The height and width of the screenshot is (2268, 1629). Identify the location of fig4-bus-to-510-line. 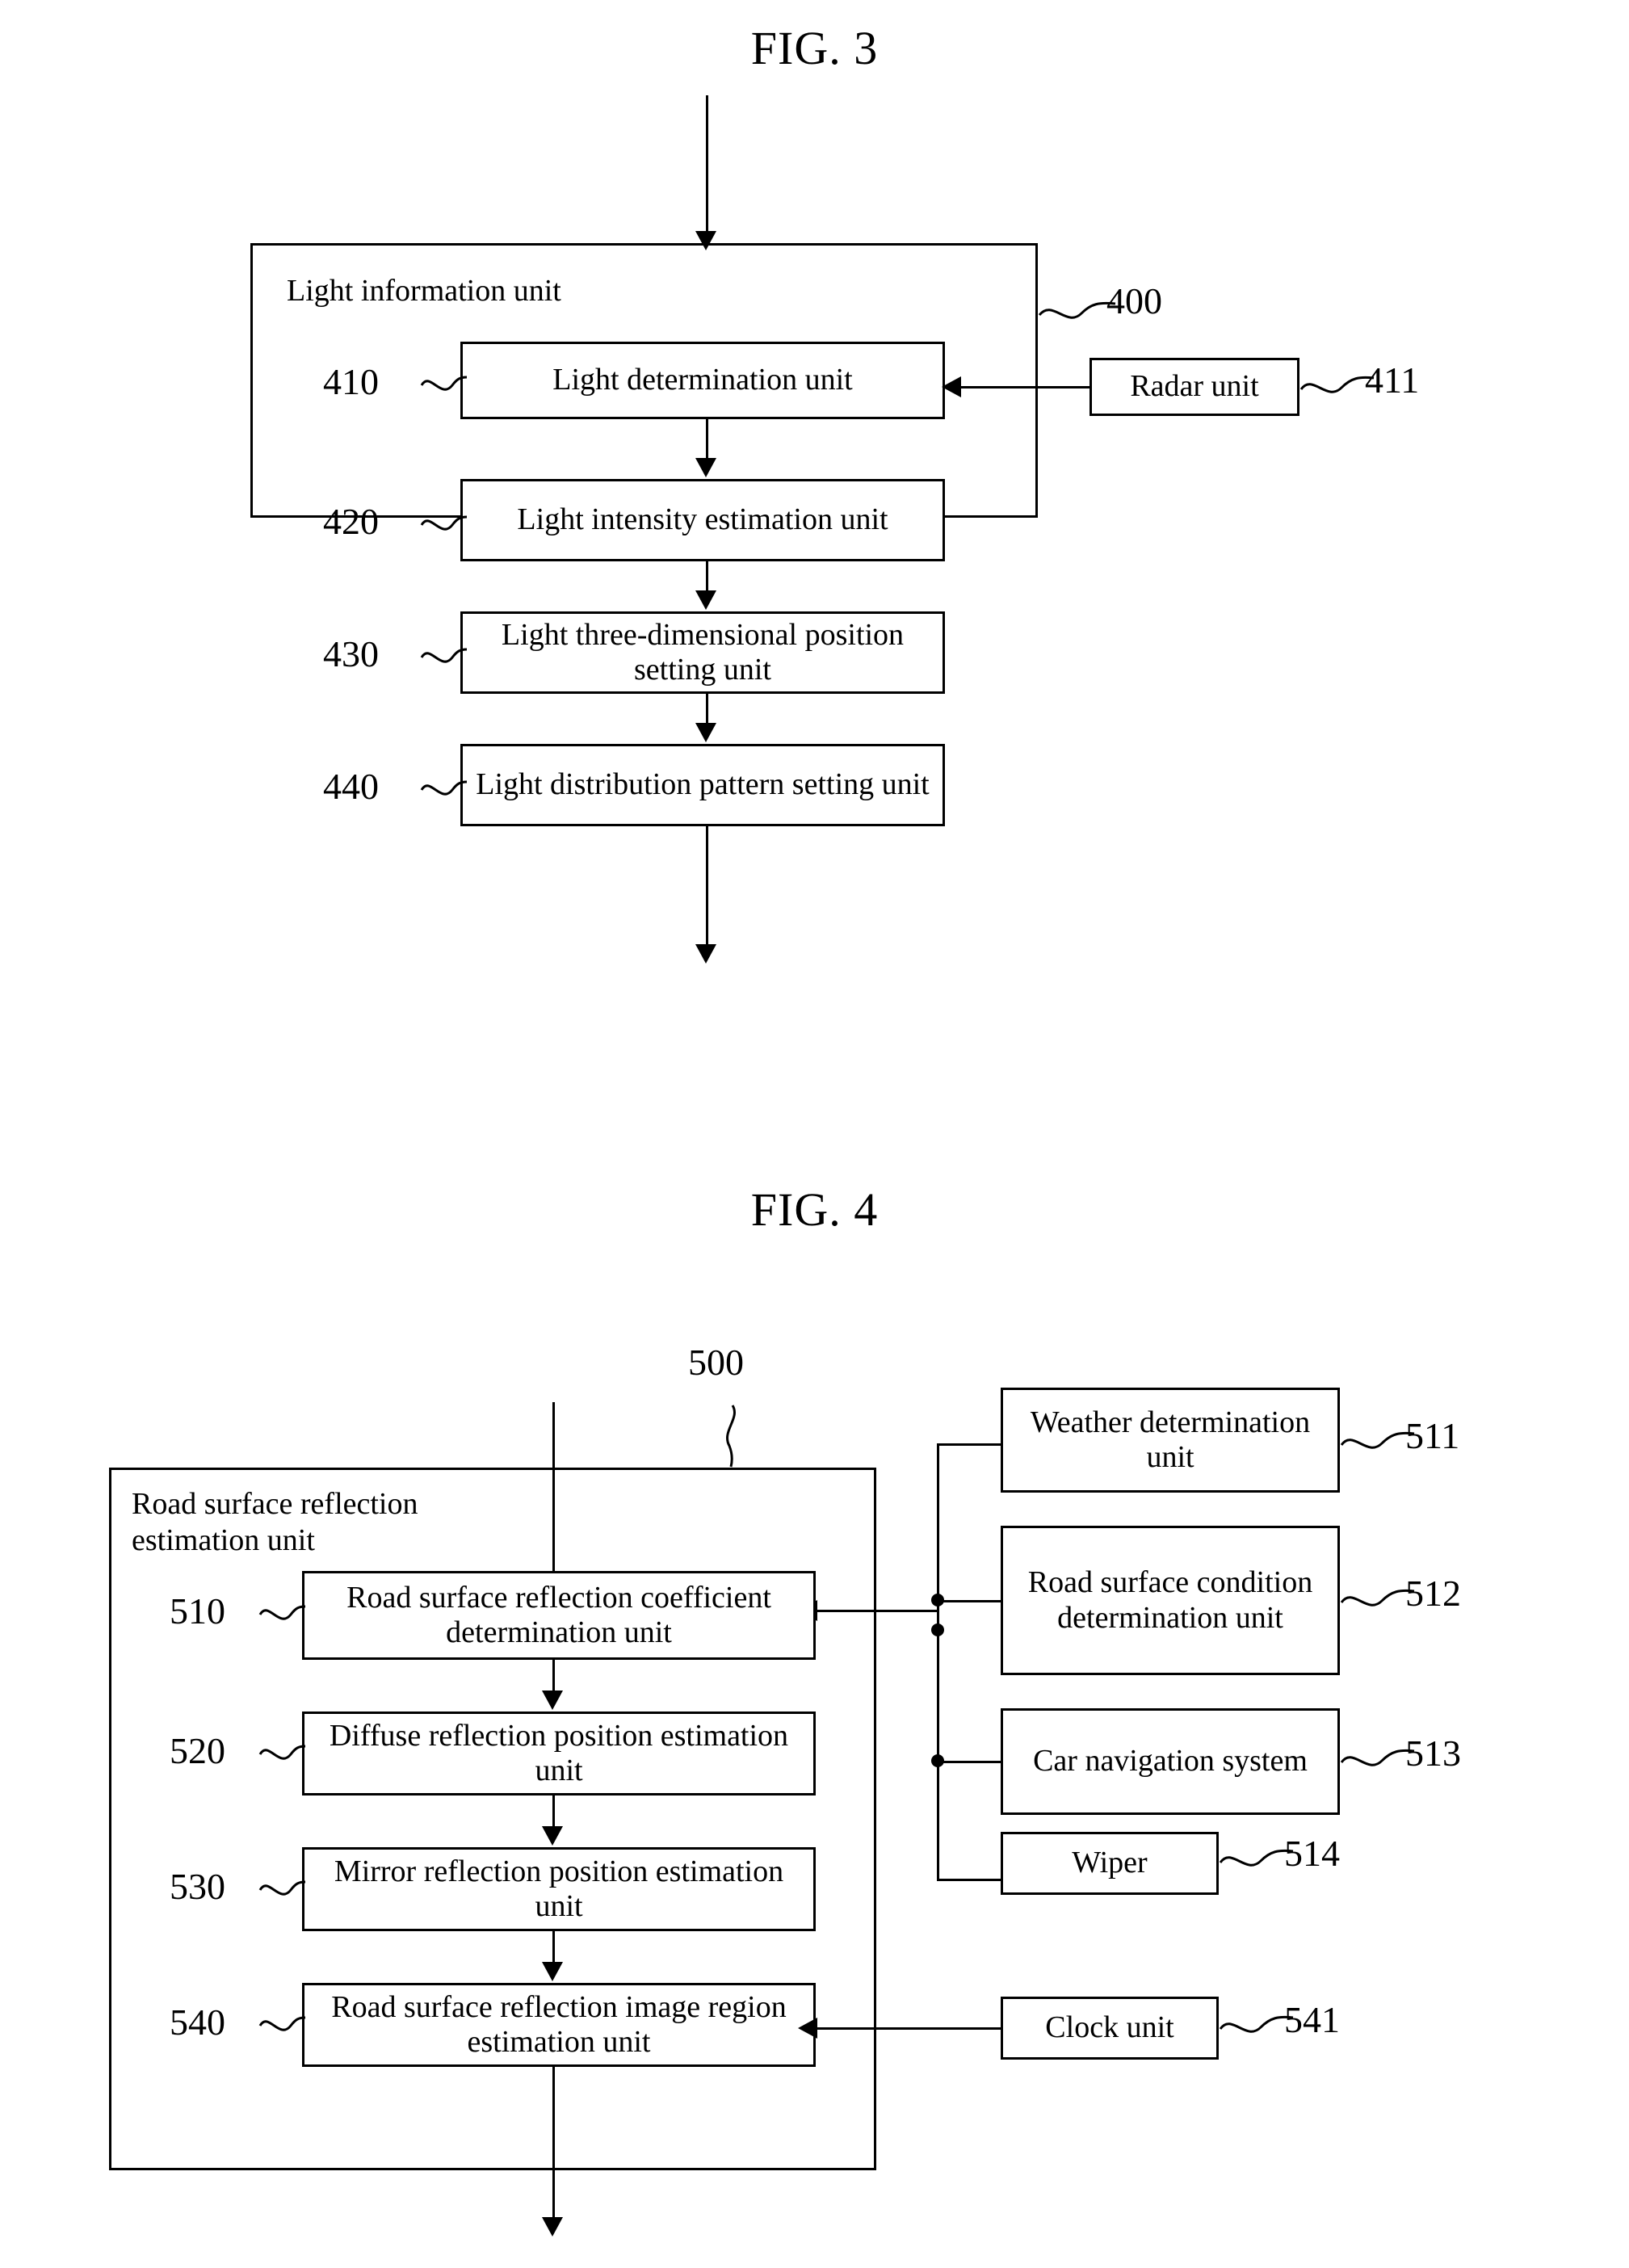
(877, 1611).